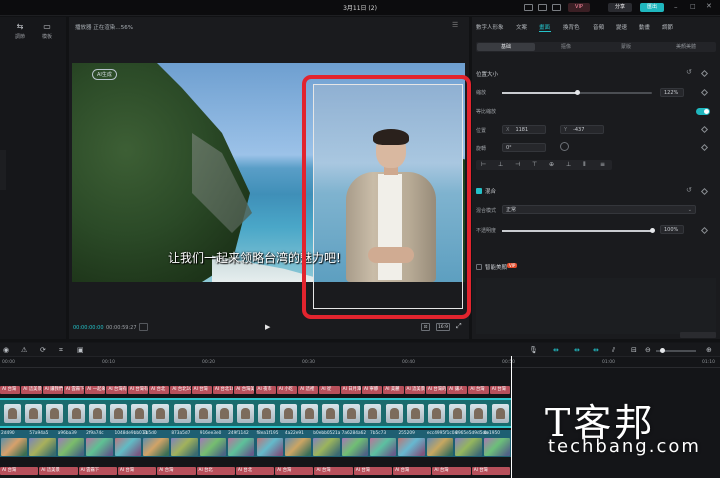  What do you see at coordinates (180, 390) in the screenshot?
I see `caption-clip: AI 台北101` at bounding box center [180, 390].